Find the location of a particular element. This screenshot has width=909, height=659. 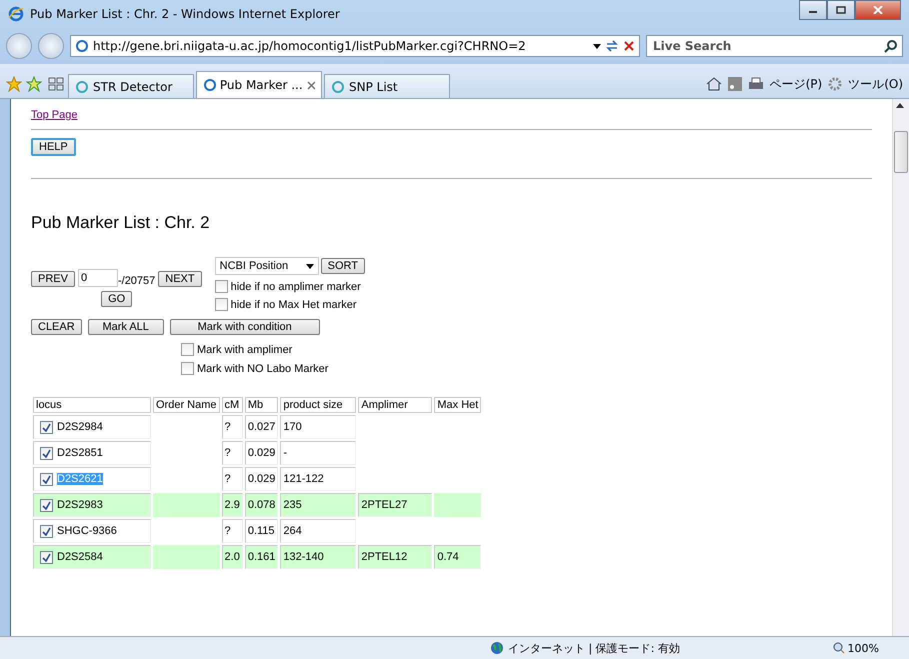

locus-name: D2S2584 is located at coordinates (80, 557).